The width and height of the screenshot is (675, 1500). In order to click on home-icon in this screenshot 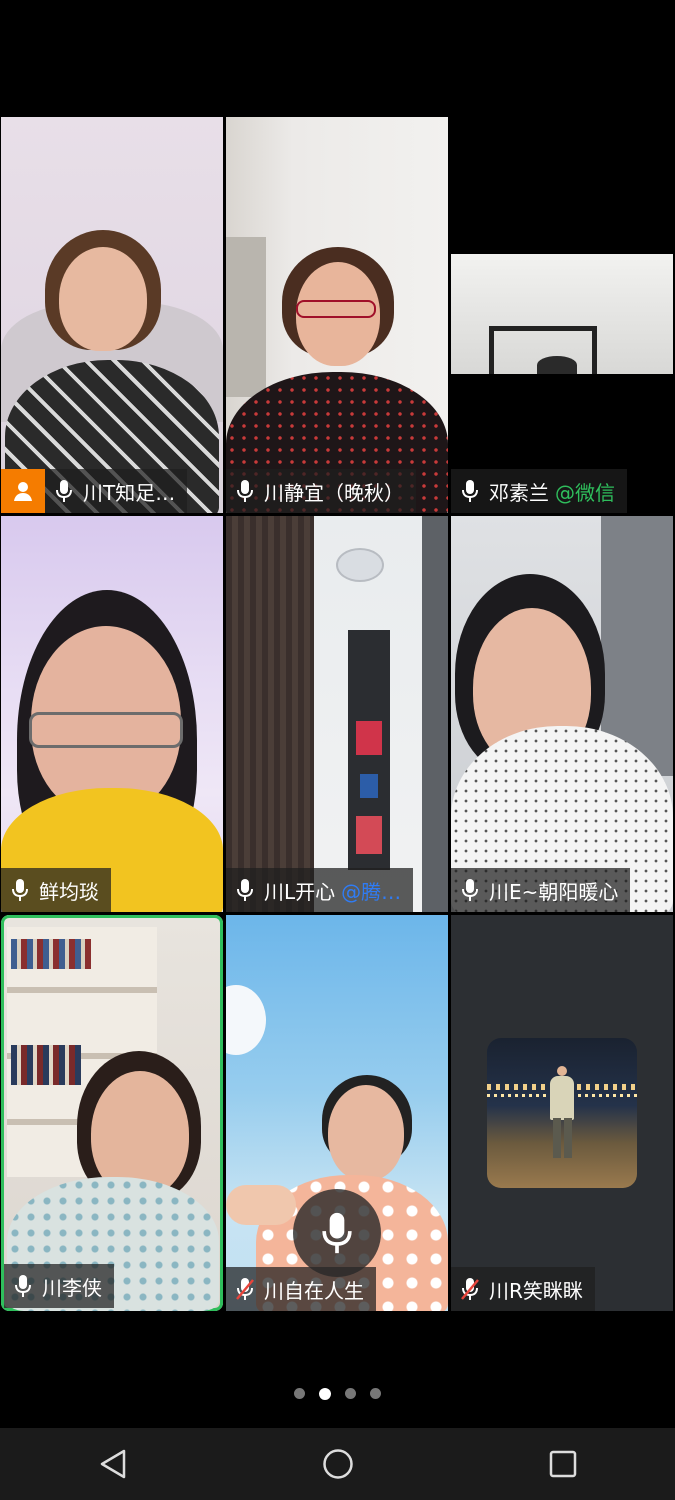, I will do `click(337, 1464)`.